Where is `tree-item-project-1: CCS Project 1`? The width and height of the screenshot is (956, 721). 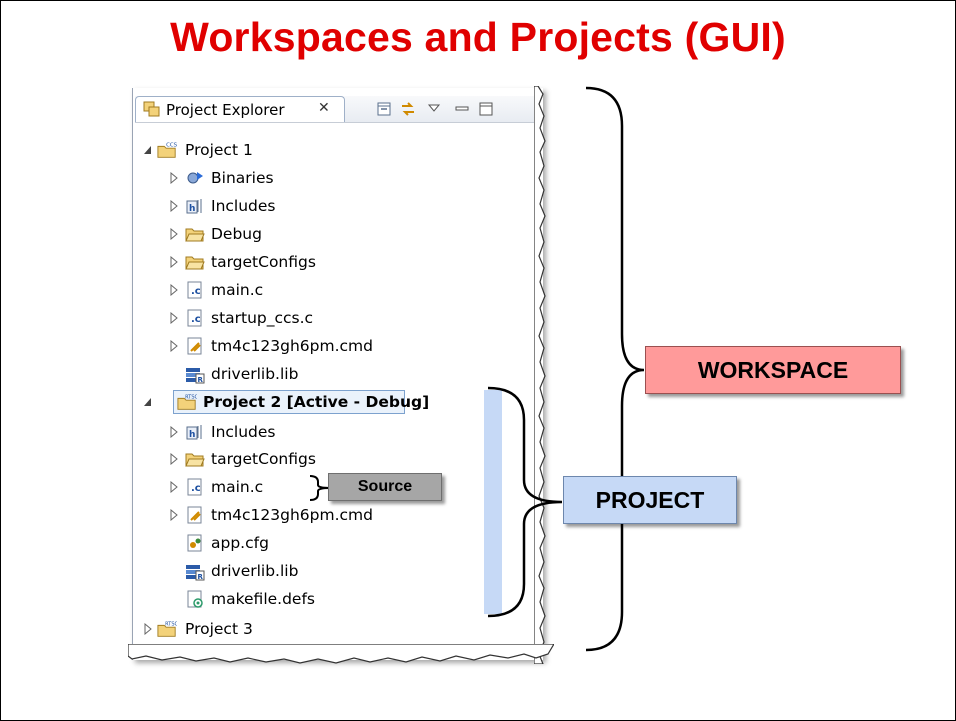
tree-item-project-1: CCS Project 1 is located at coordinates (293, 151).